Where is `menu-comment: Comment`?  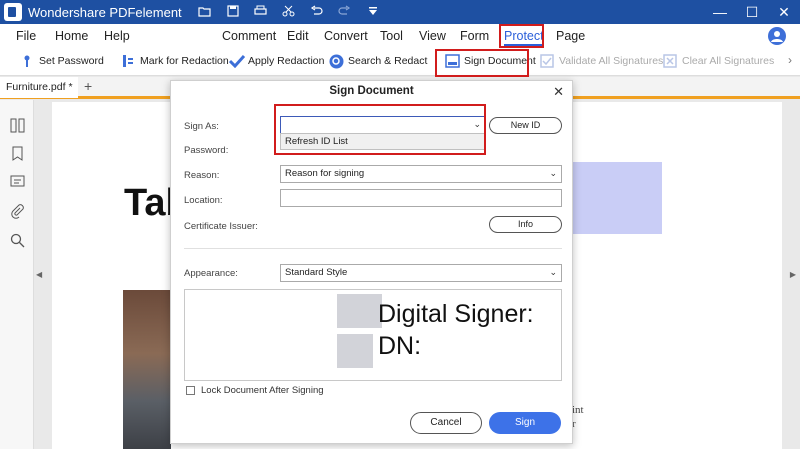 menu-comment: Comment is located at coordinates (249, 36).